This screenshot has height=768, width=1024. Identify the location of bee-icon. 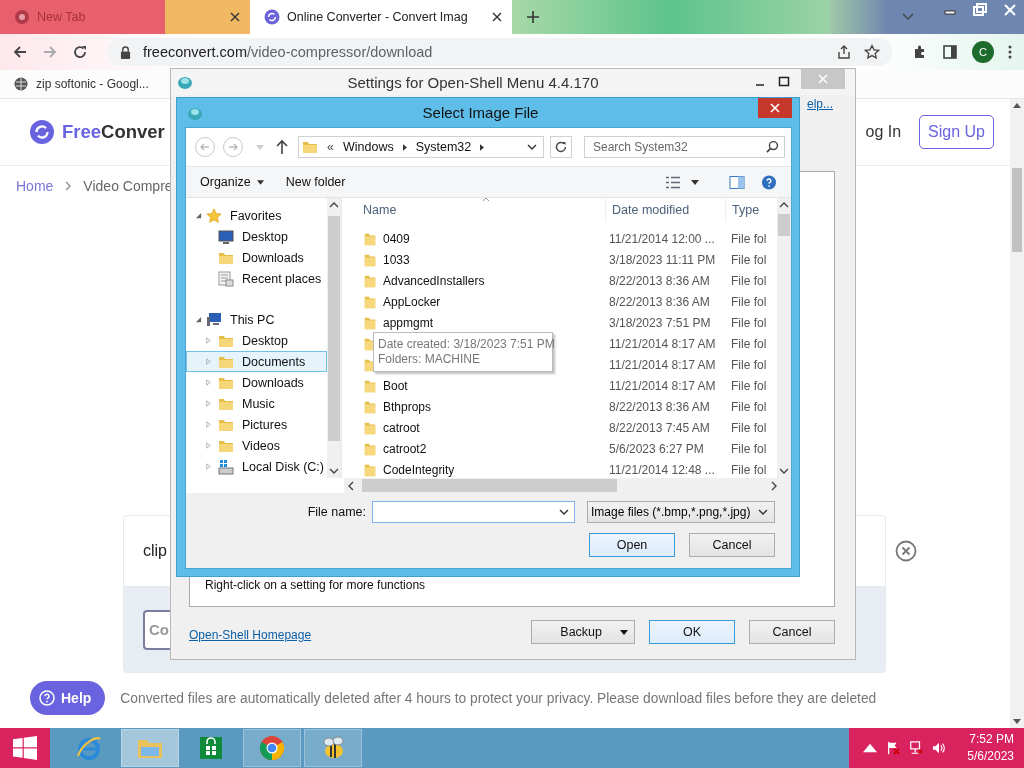
(333, 748).